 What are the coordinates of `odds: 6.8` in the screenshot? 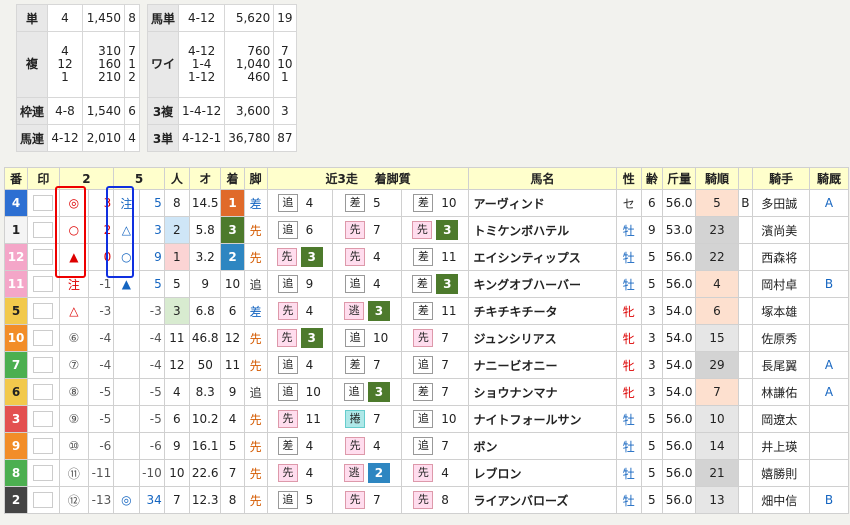 It's located at (205, 311).